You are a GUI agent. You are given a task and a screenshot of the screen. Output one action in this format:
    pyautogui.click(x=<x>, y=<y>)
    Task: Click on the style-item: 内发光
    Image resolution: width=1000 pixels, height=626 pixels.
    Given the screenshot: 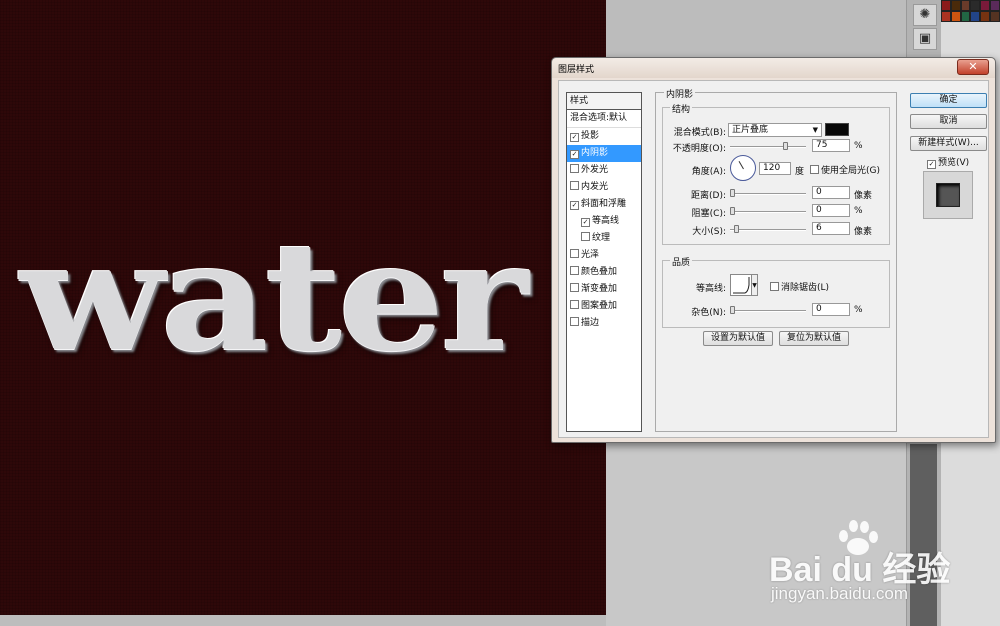 What is the action you would take?
    pyautogui.click(x=604, y=187)
    